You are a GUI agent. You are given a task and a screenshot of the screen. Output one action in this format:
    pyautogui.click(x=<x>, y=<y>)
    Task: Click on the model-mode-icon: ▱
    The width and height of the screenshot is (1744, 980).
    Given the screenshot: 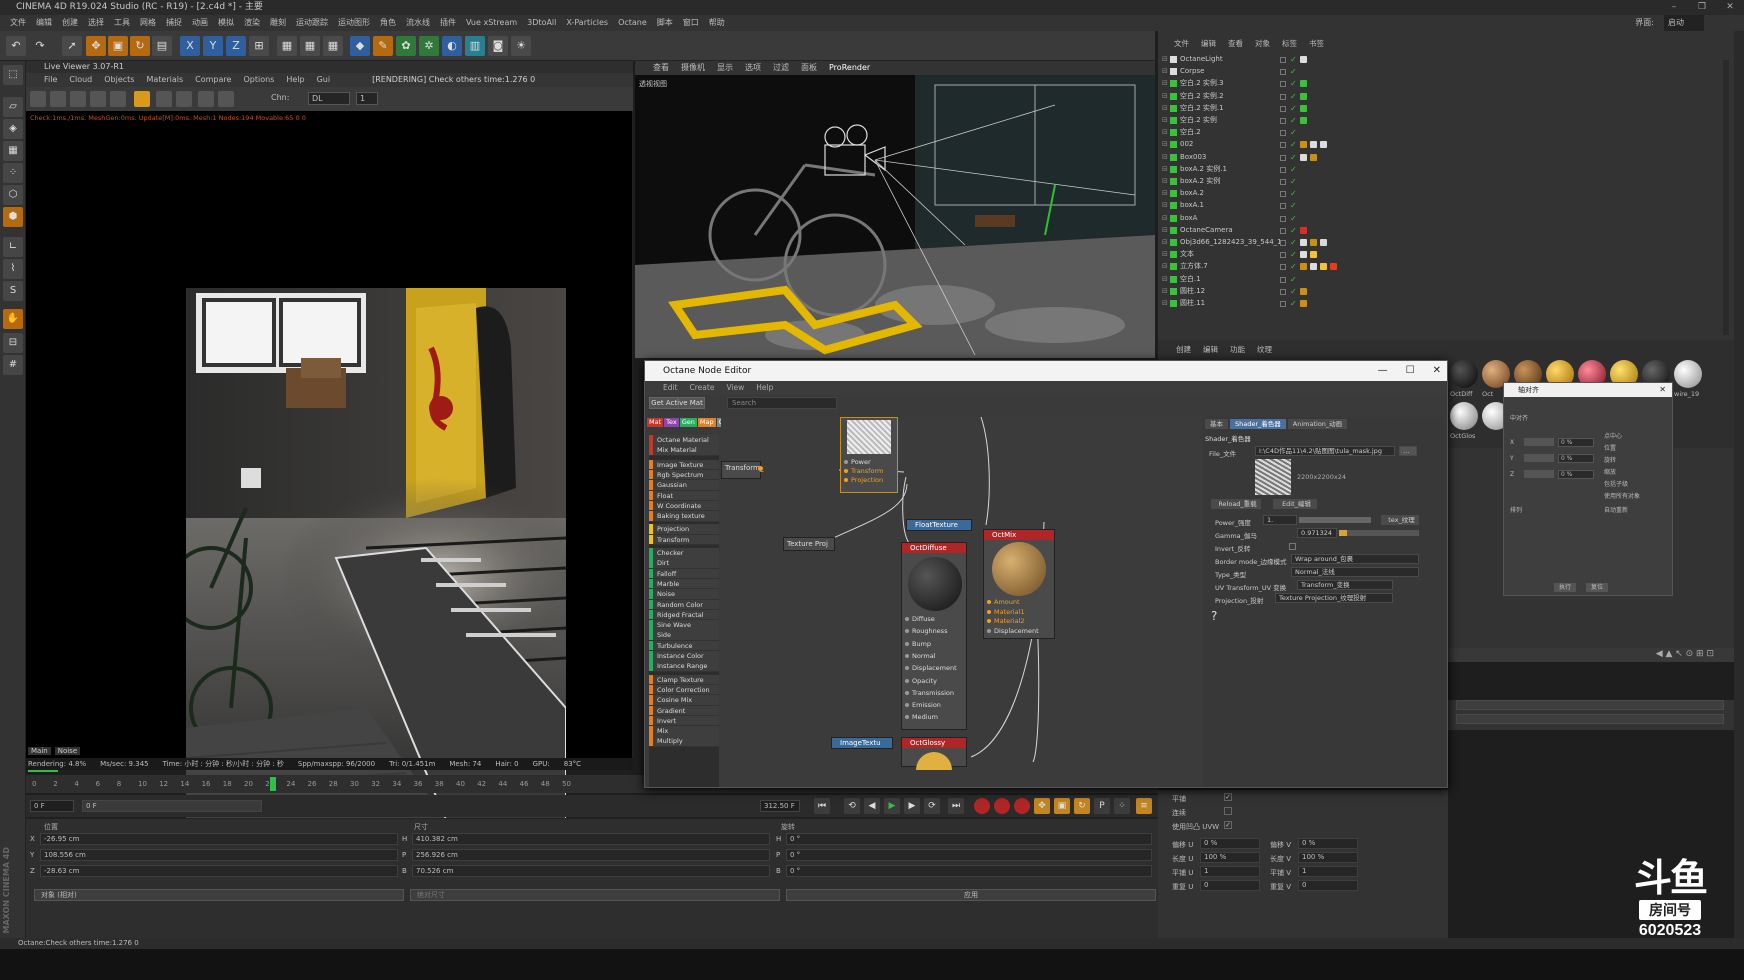 What is the action you would take?
    pyautogui.click(x=13, y=107)
    